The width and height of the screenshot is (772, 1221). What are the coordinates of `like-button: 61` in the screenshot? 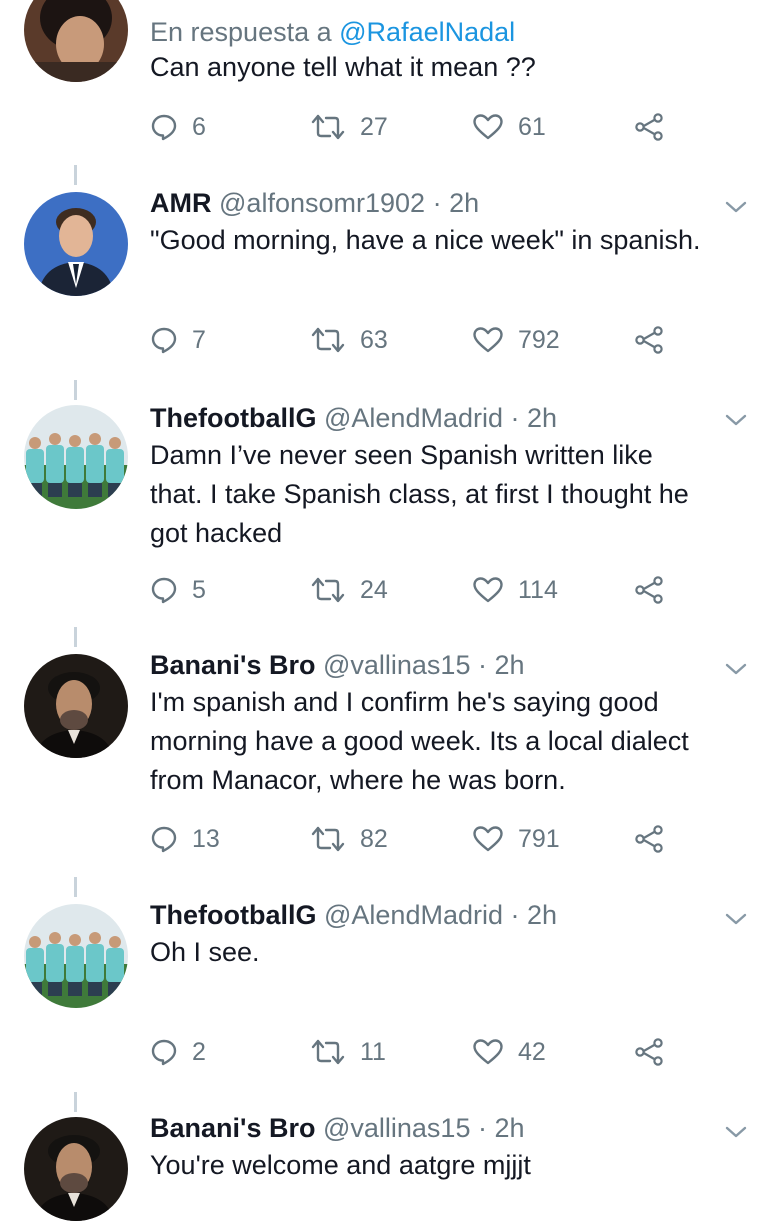 It's located at (509, 127).